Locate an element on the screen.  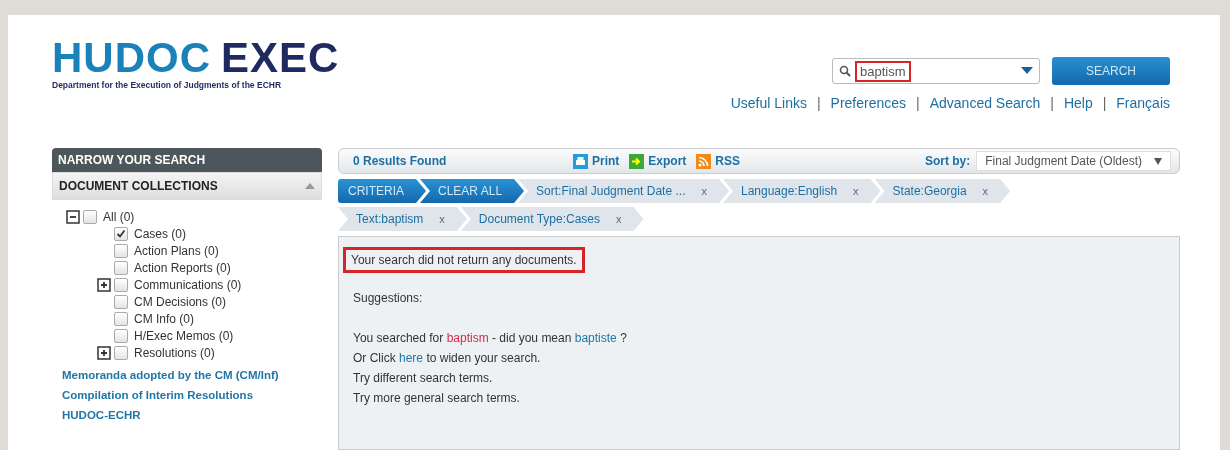
tree-item: All (0) is located at coordinates (119, 216).